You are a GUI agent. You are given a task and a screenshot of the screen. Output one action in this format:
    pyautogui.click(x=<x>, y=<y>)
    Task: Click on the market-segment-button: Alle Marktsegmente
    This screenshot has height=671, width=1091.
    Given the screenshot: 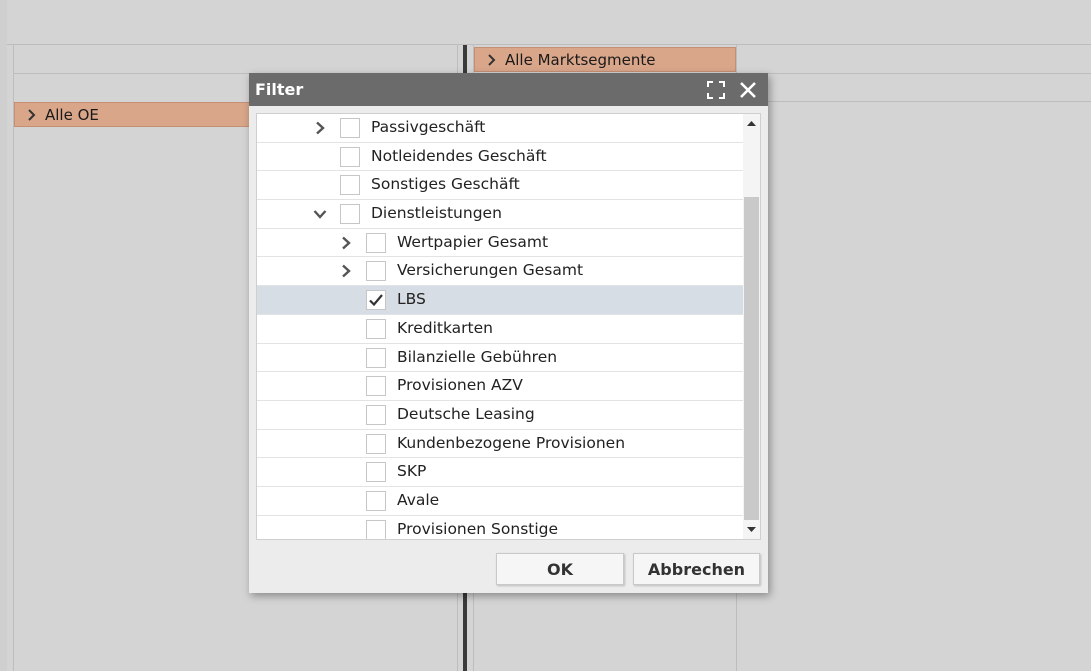 What is the action you would take?
    pyautogui.click(x=605, y=59)
    